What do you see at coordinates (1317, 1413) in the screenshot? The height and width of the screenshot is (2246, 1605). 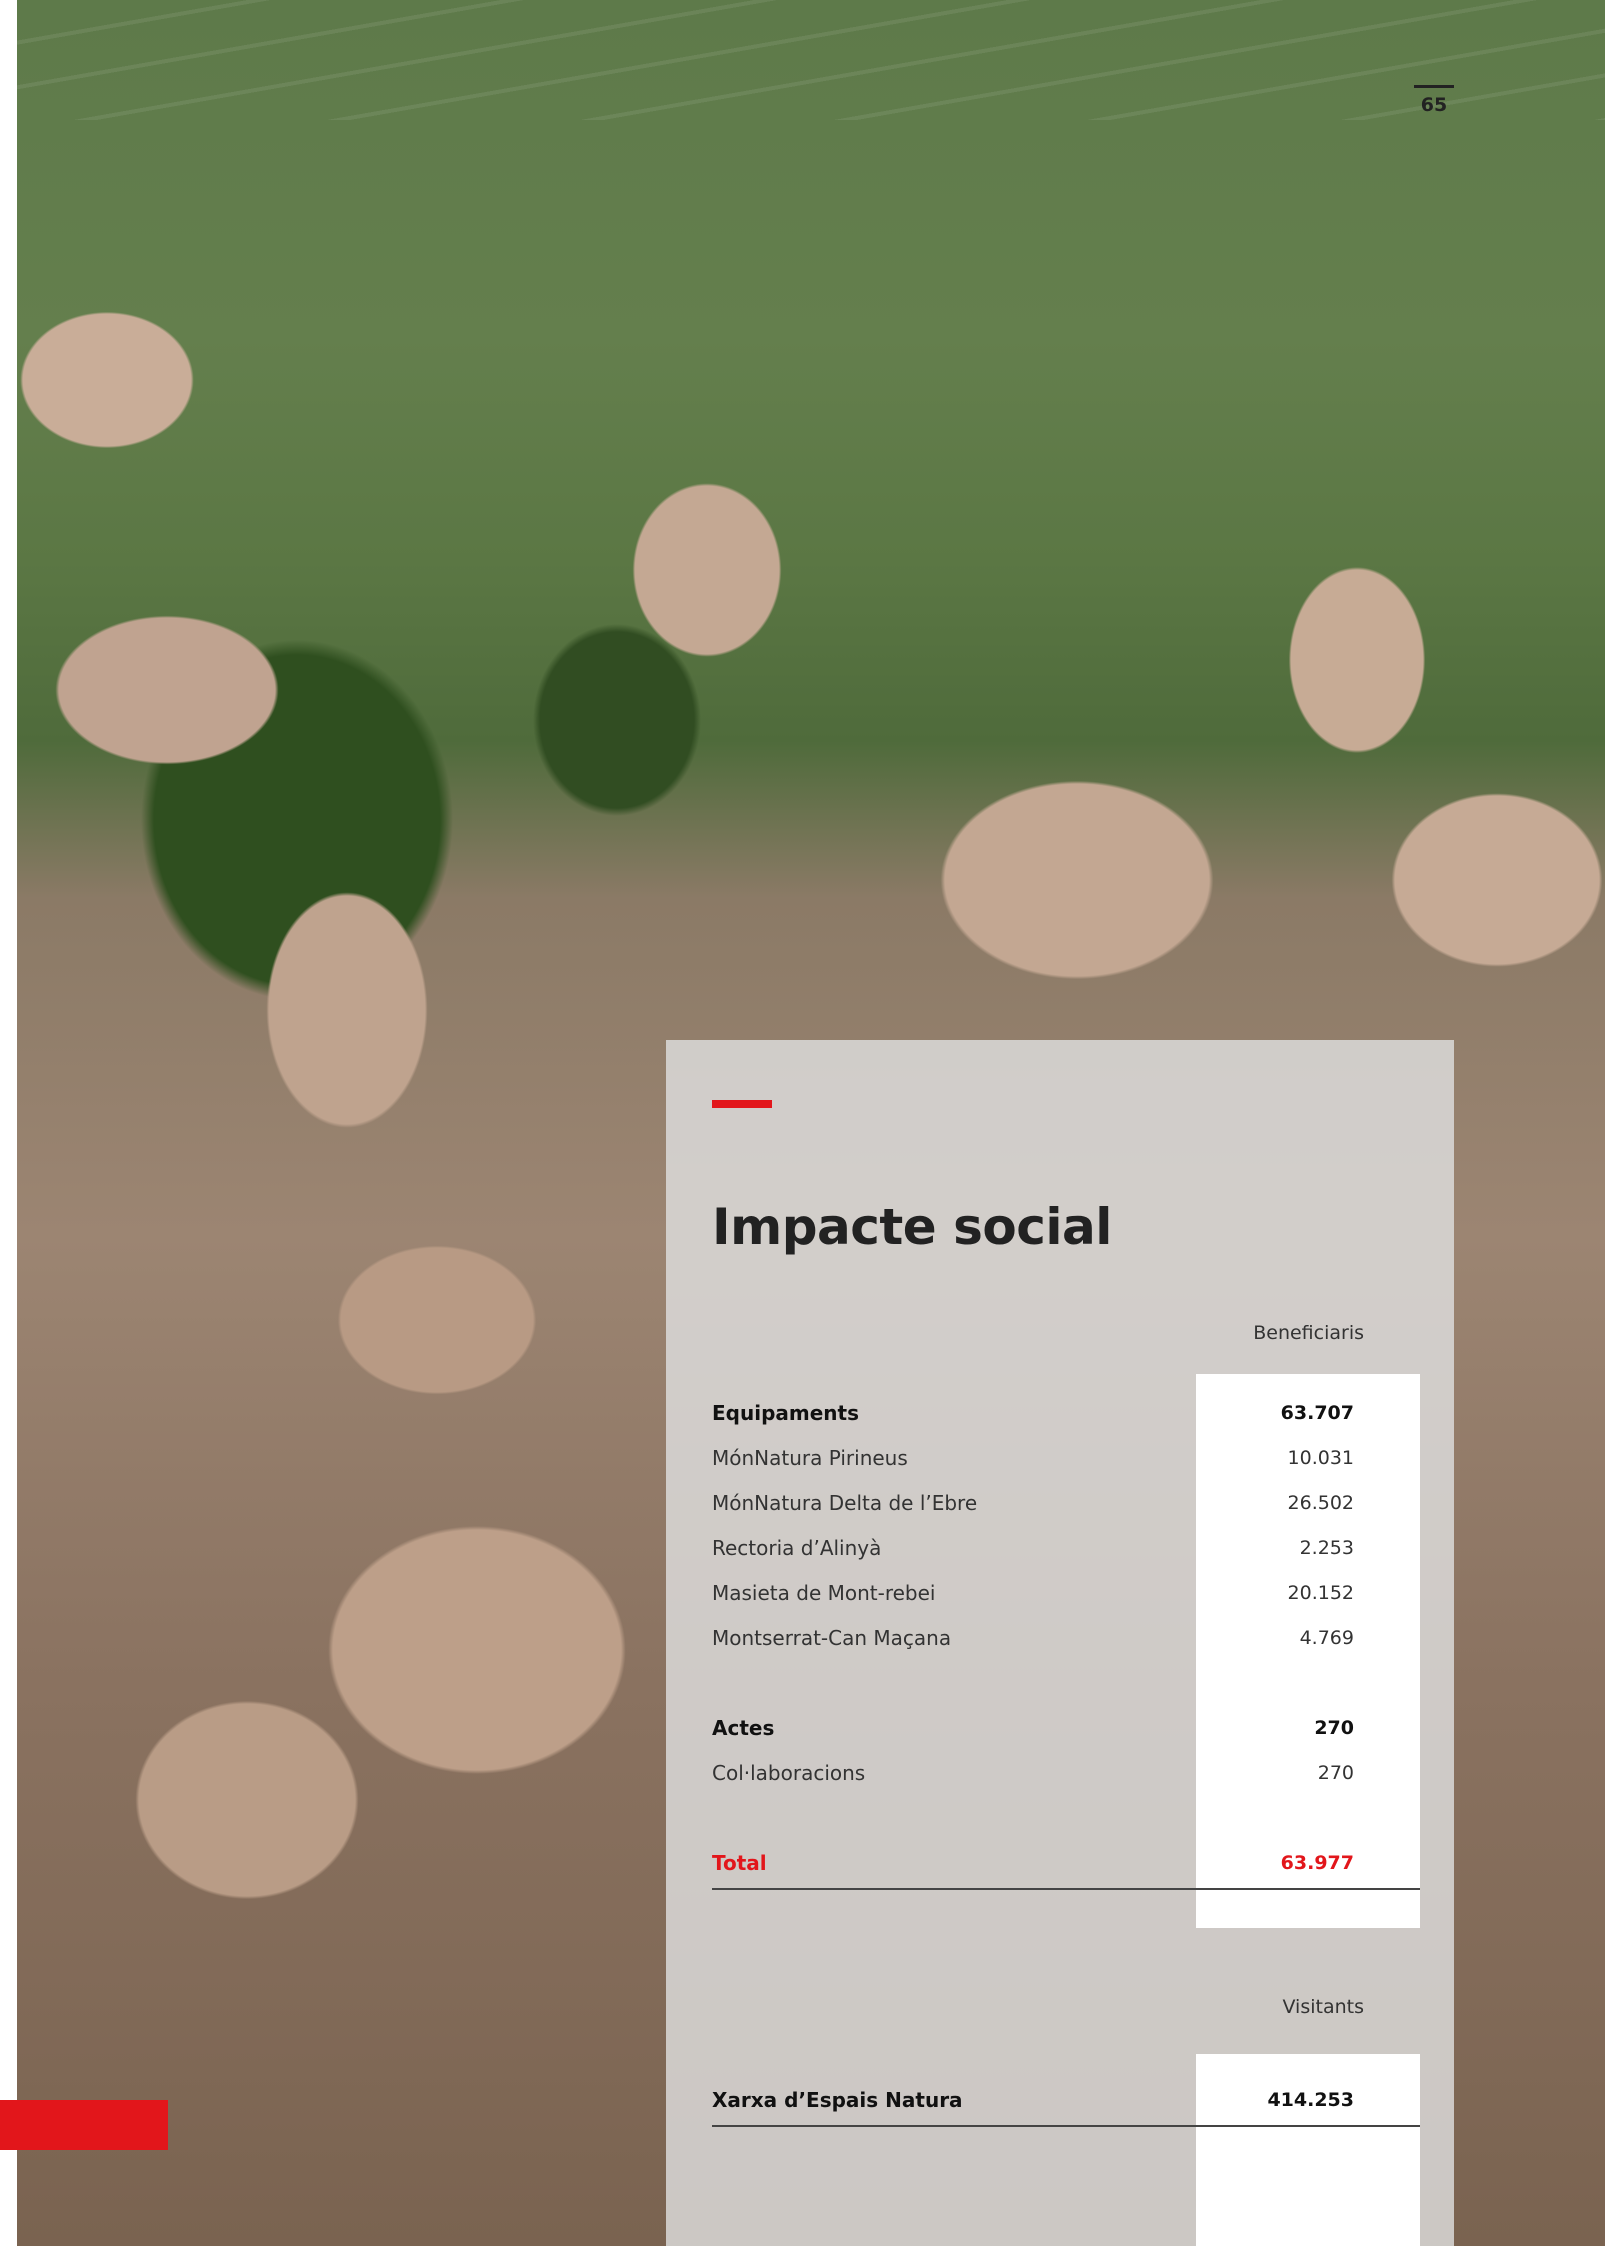 I see `row-value: 63.707` at bounding box center [1317, 1413].